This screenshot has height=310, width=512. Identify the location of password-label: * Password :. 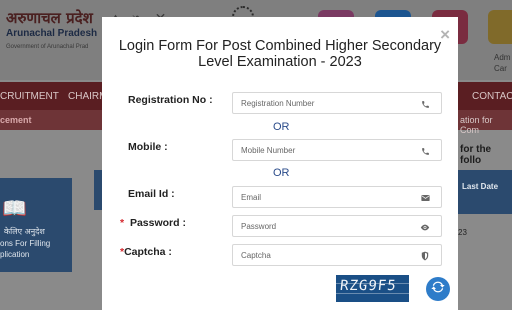
(153, 223).